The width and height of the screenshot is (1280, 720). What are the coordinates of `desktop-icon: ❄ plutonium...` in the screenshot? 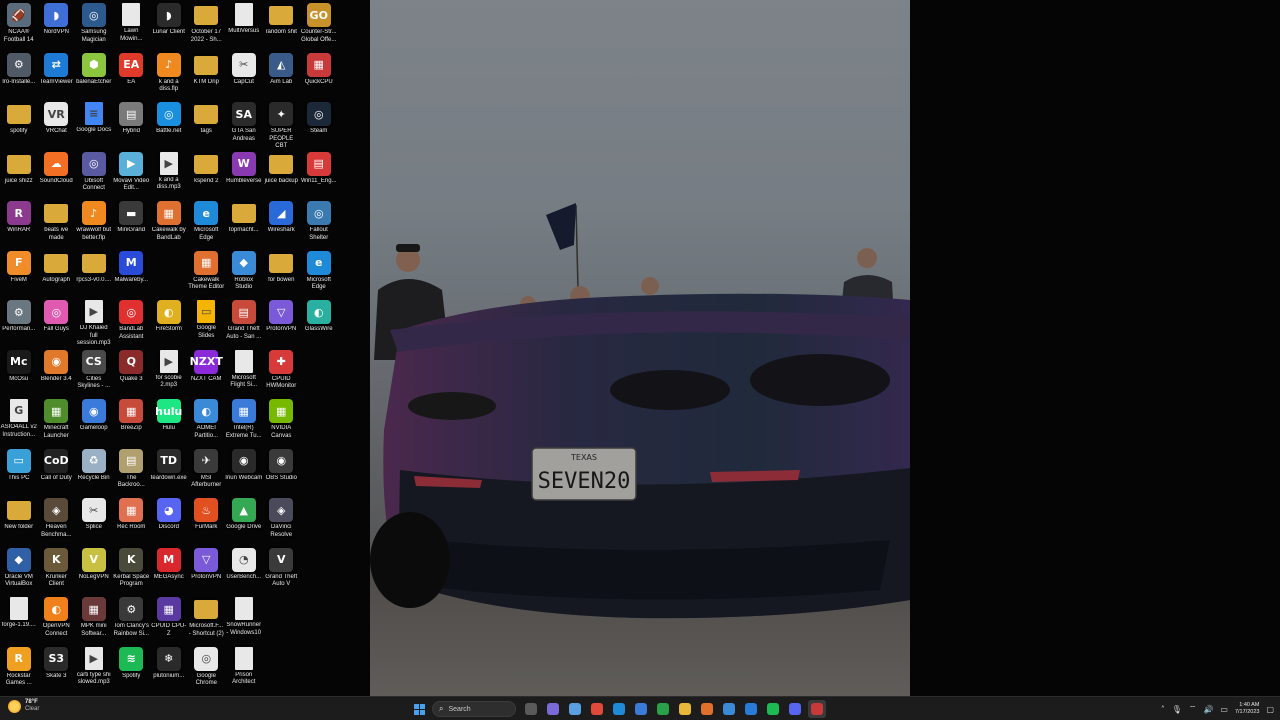 It's located at (169, 669).